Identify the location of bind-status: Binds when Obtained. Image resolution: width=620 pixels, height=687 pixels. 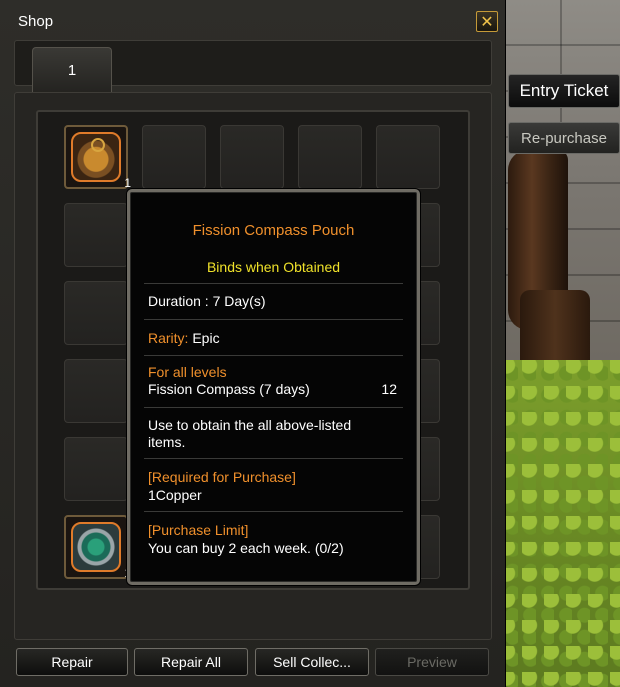
(273, 267).